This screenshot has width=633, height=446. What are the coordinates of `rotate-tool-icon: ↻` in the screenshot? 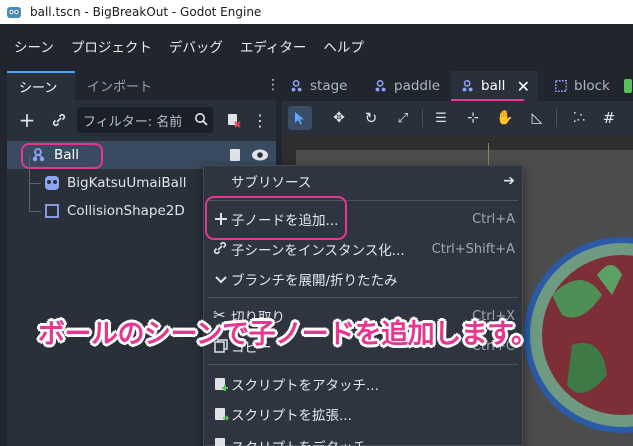 It's located at (371, 118).